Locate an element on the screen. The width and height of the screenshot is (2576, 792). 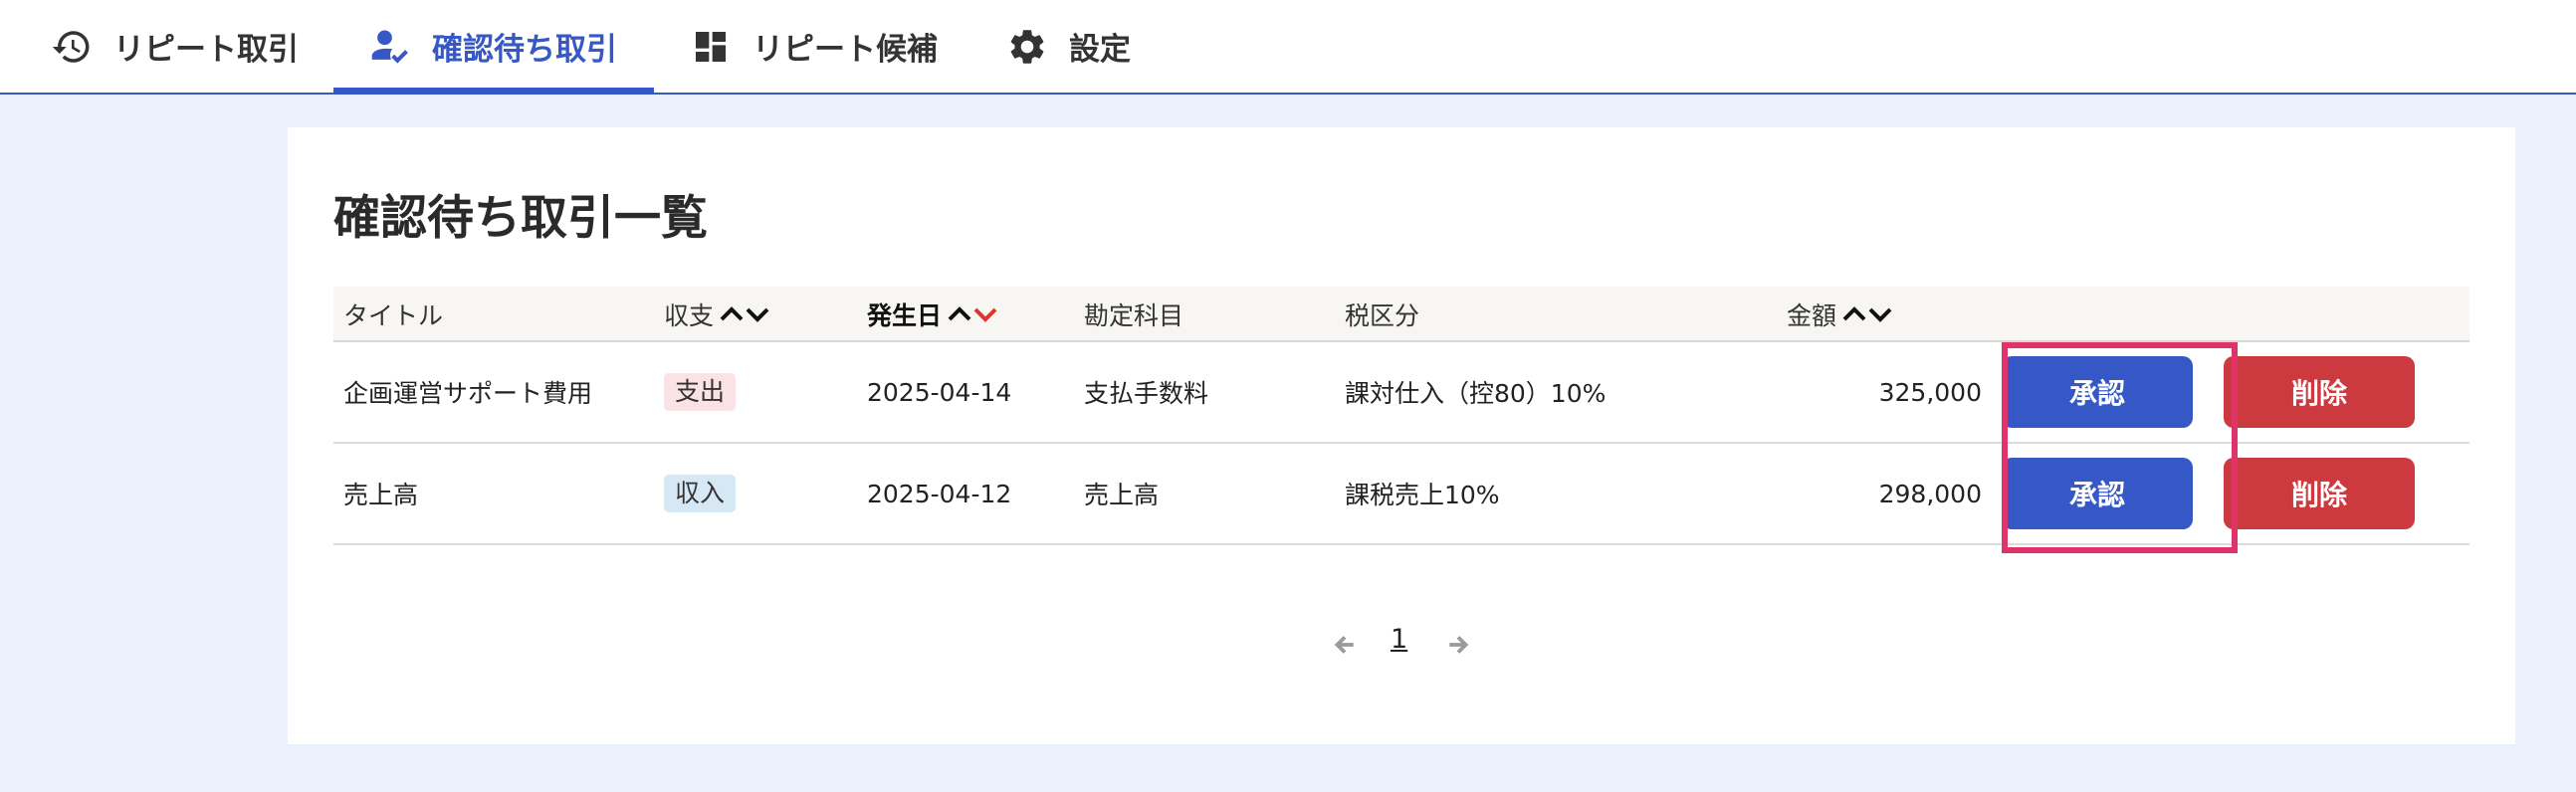
income-badge: 収入 is located at coordinates (700, 493).